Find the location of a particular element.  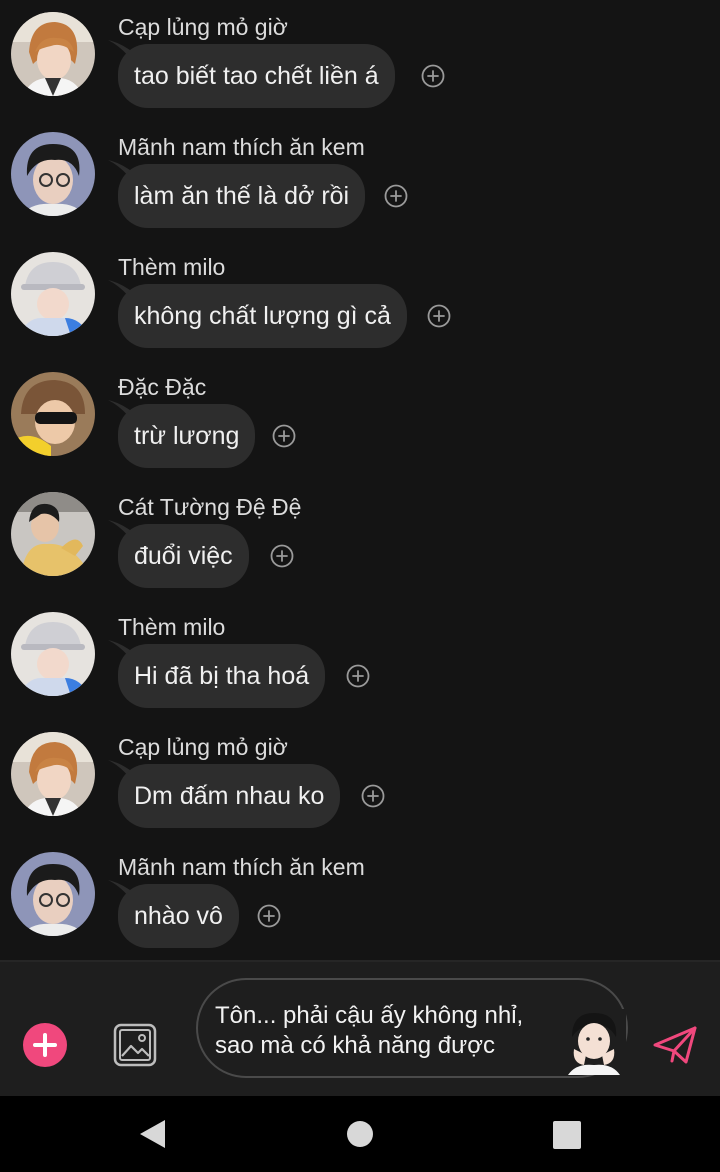

back-icon is located at coordinates (152, 1134).